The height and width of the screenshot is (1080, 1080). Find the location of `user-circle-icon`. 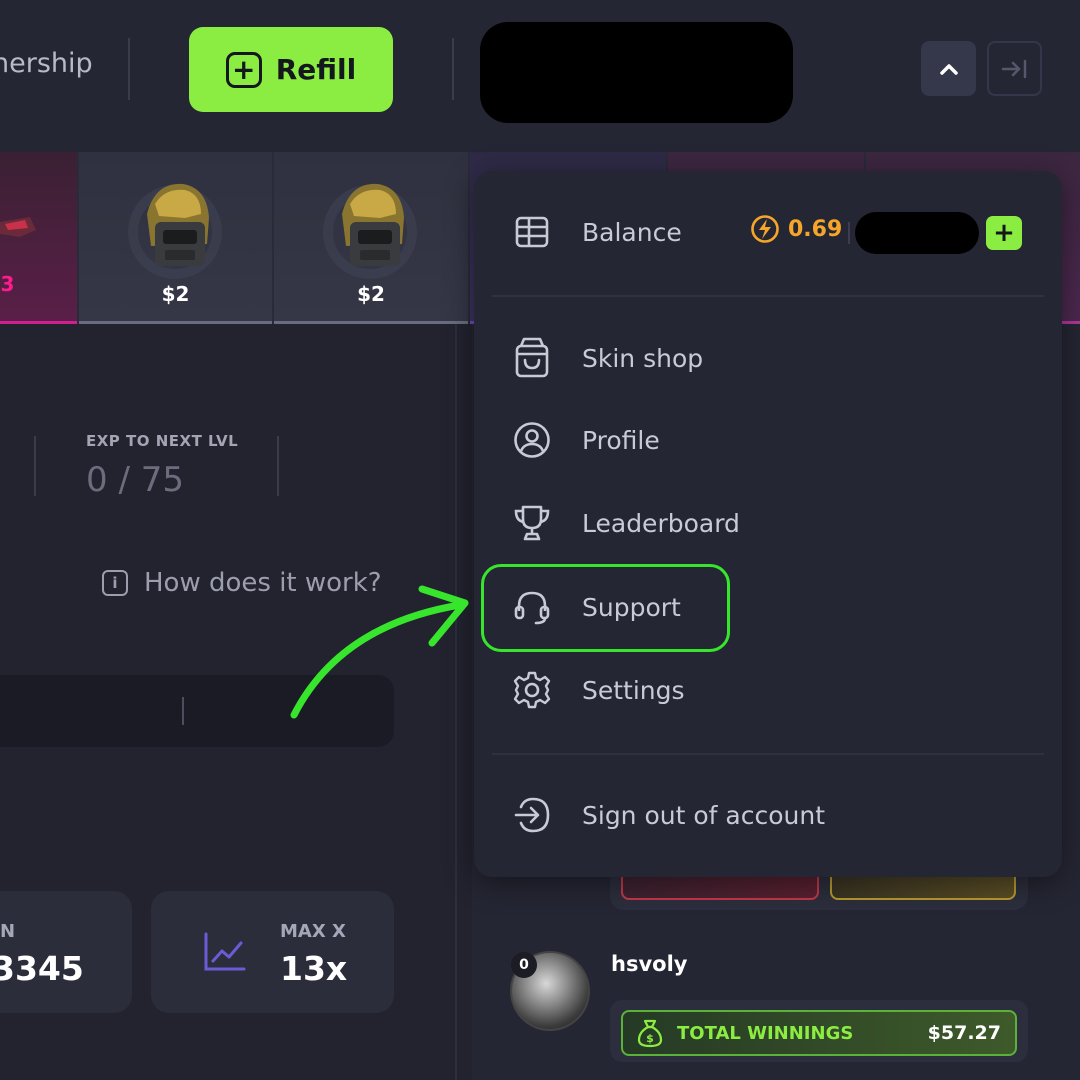

user-circle-icon is located at coordinates (532, 440).